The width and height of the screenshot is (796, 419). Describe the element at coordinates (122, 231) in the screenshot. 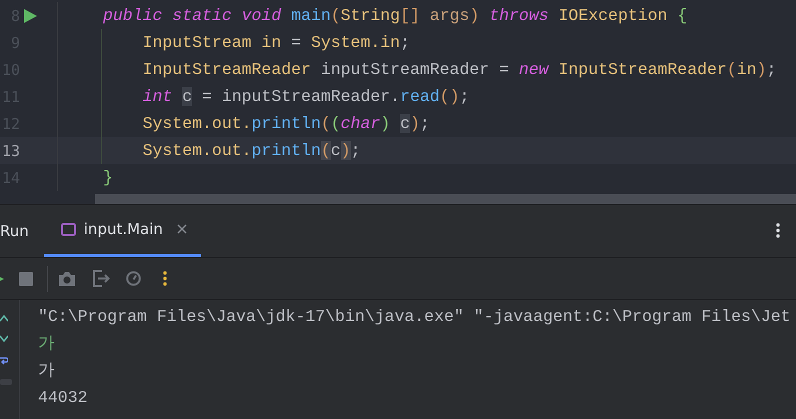

I see `run-tab: input.Main` at that location.